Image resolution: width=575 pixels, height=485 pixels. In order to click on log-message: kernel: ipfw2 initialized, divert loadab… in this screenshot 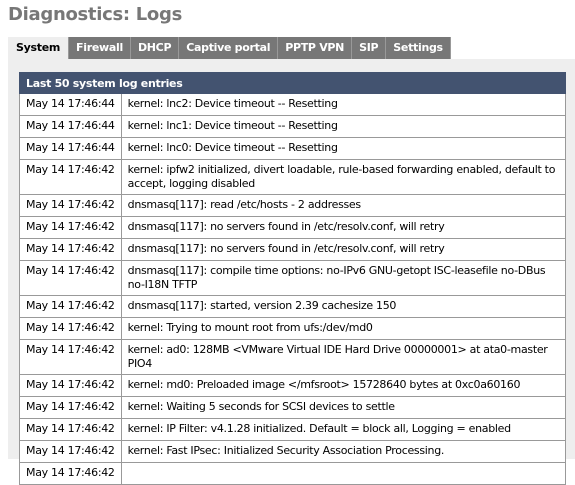, I will do `click(343, 177)`.